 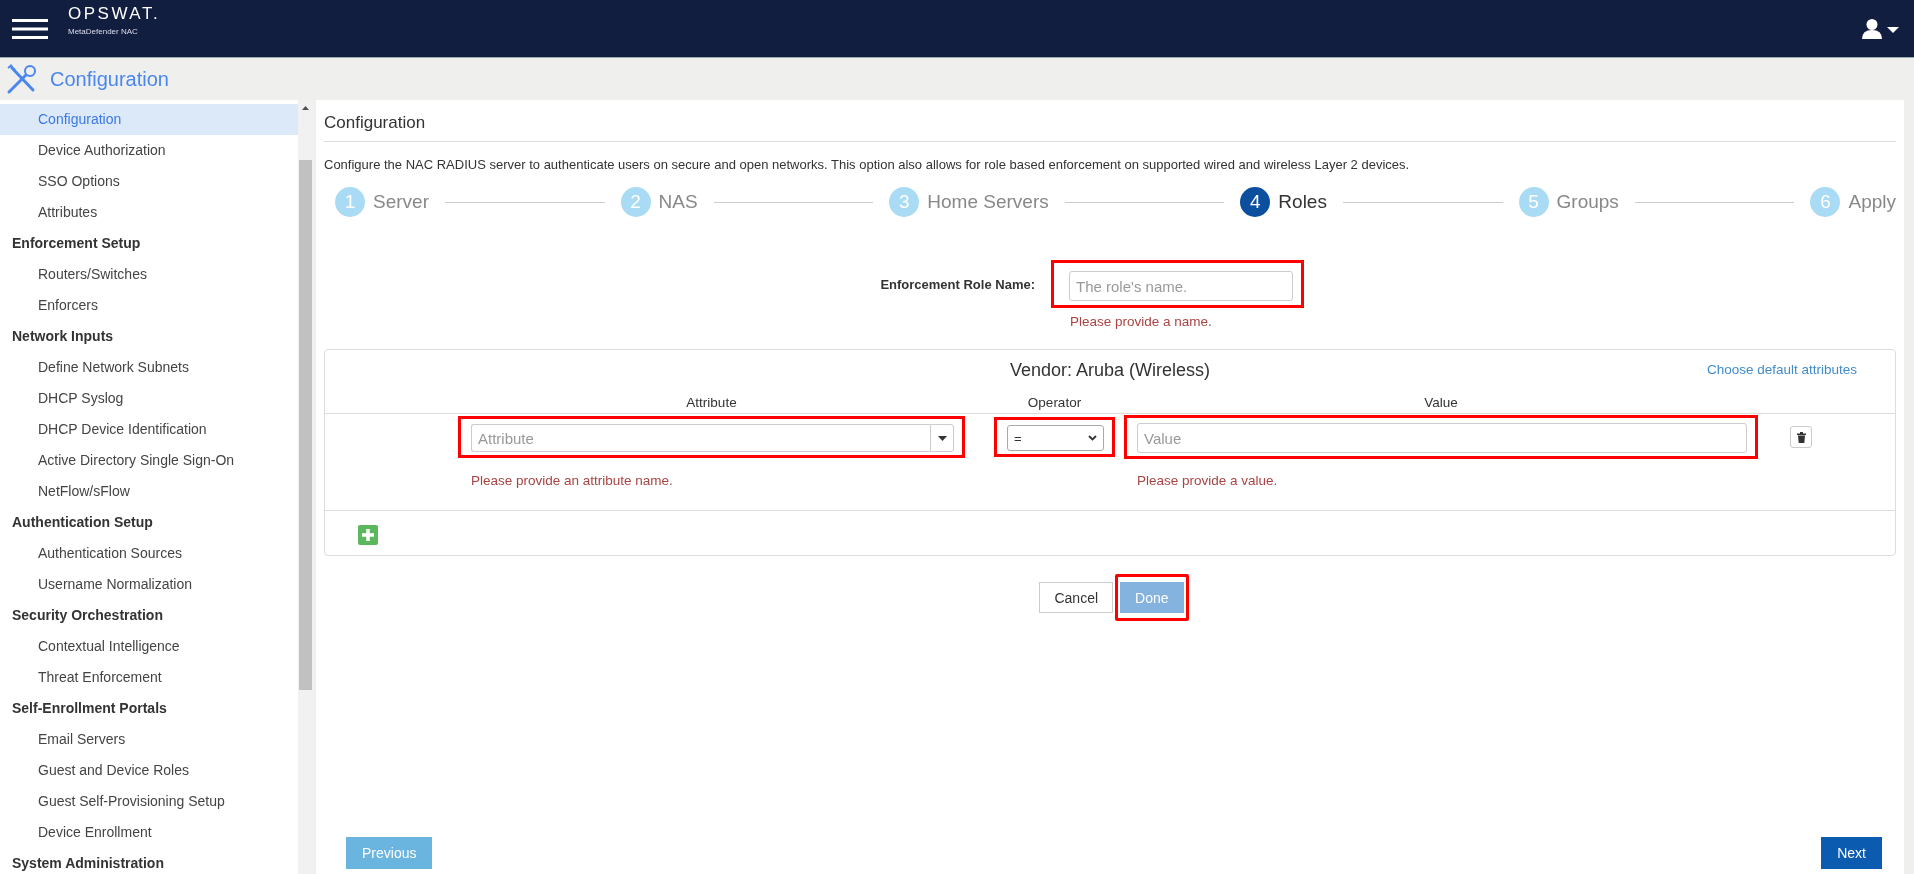 What do you see at coordinates (1442, 438) in the screenshot?
I see `value-field: Value` at bounding box center [1442, 438].